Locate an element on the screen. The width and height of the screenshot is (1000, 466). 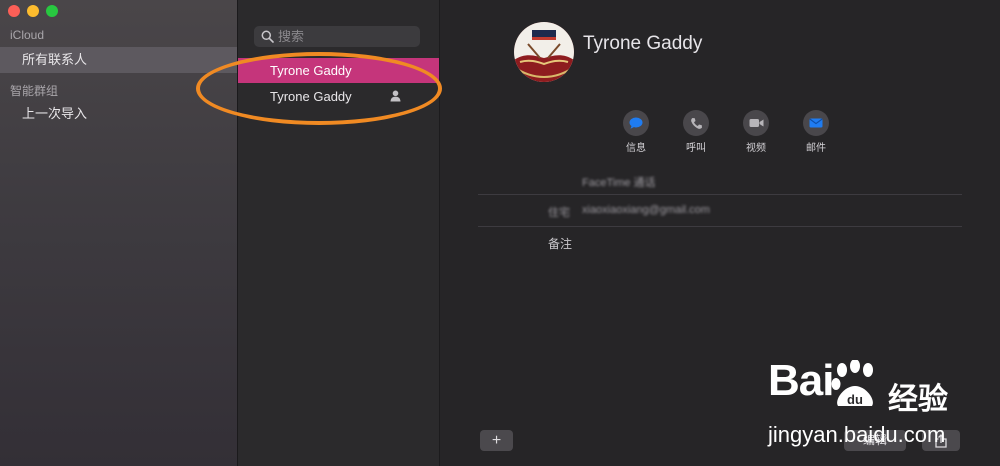
facetime-field: FaceTime 通话 is located at coordinates (619, 182).